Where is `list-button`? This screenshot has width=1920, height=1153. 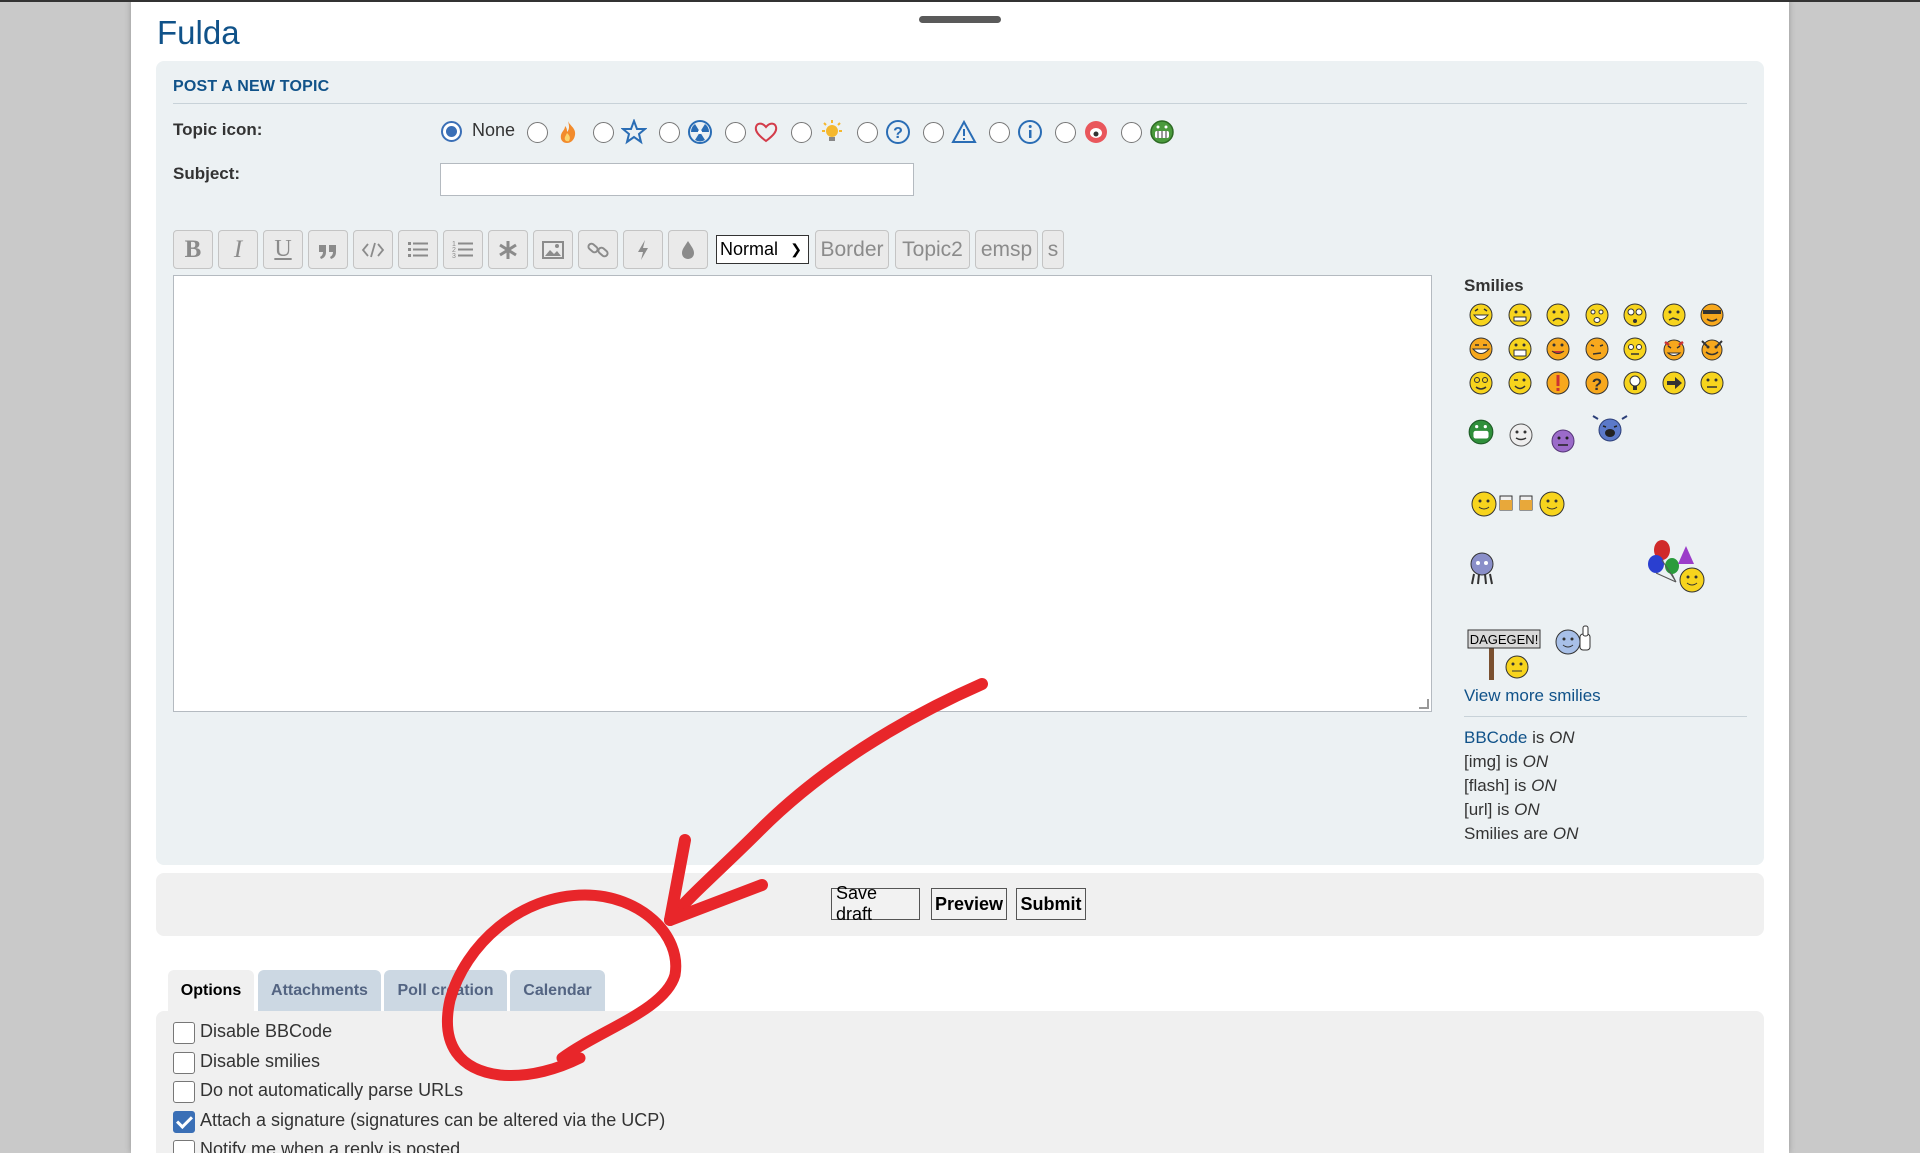 list-button is located at coordinates (418, 249).